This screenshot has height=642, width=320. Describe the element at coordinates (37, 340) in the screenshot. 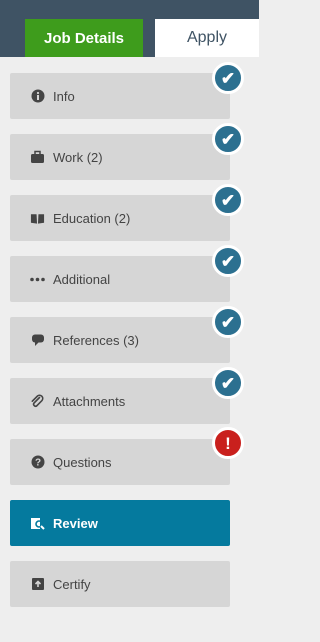

I see `speech-bubble-icon` at that location.